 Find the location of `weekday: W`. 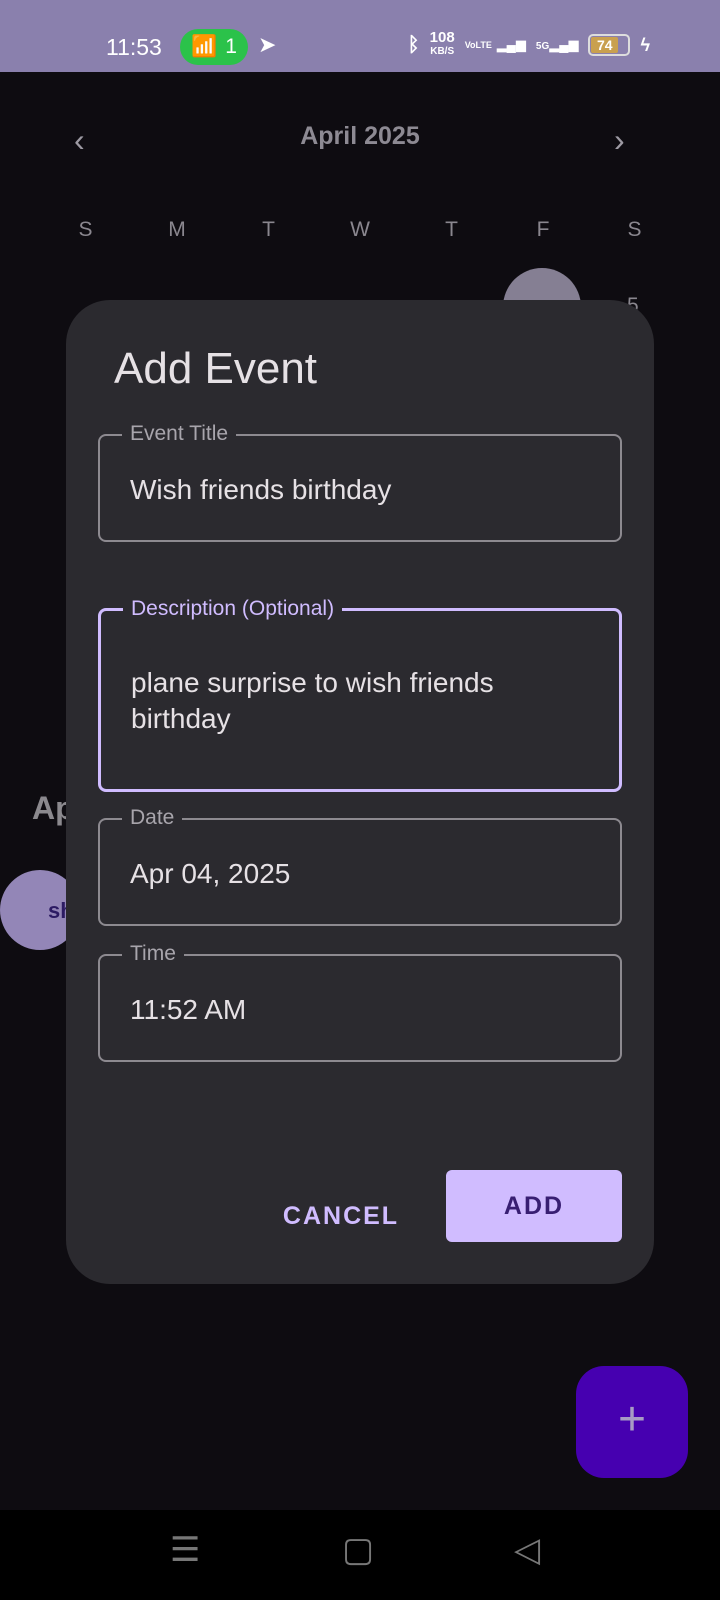

weekday: W is located at coordinates (360, 229).